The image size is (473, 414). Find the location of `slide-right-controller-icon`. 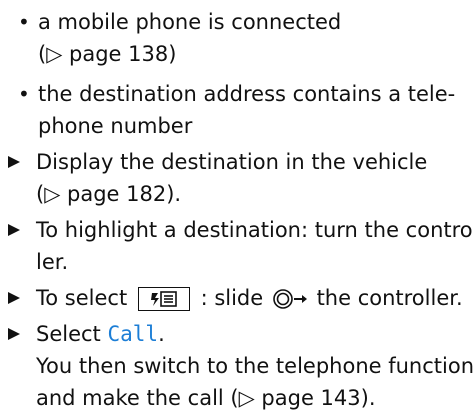

slide-right-controller-icon is located at coordinates (290, 299).